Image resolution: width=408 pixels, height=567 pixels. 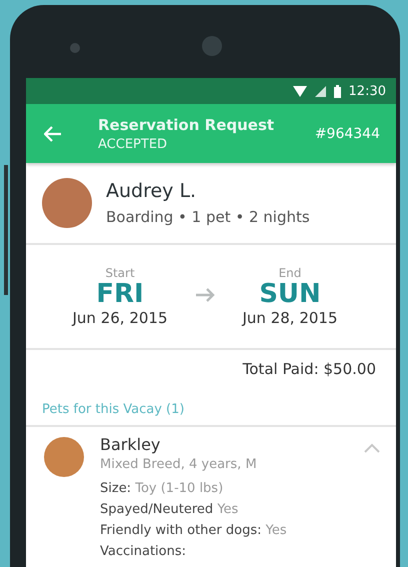 What do you see at coordinates (120, 294) in the screenshot?
I see `weekday: FRI` at bounding box center [120, 294].